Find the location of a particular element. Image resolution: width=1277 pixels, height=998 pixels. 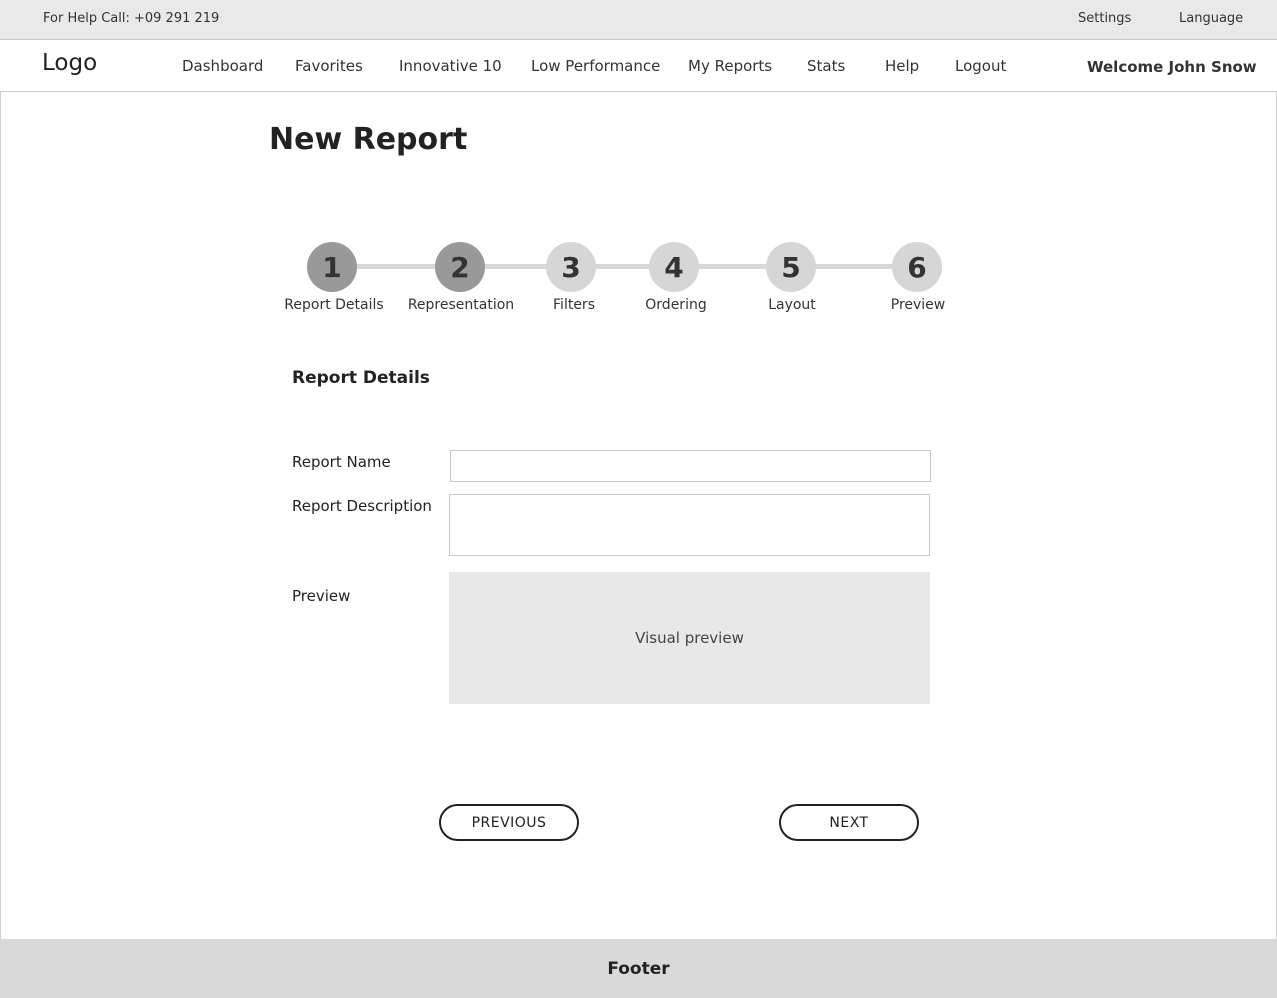

nav-item-innovative-10: Innovative 10 is located at coordinates (450, 66).